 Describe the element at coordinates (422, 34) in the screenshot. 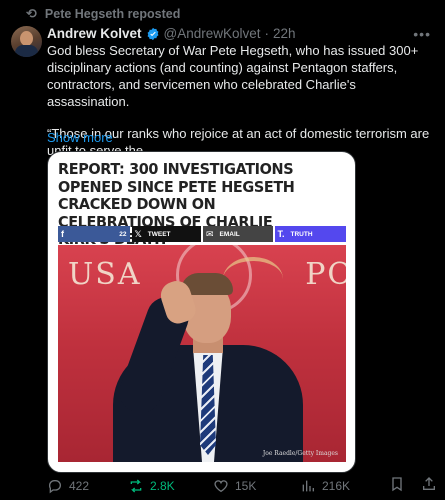

I see `more-options-icon: •••` at that location.